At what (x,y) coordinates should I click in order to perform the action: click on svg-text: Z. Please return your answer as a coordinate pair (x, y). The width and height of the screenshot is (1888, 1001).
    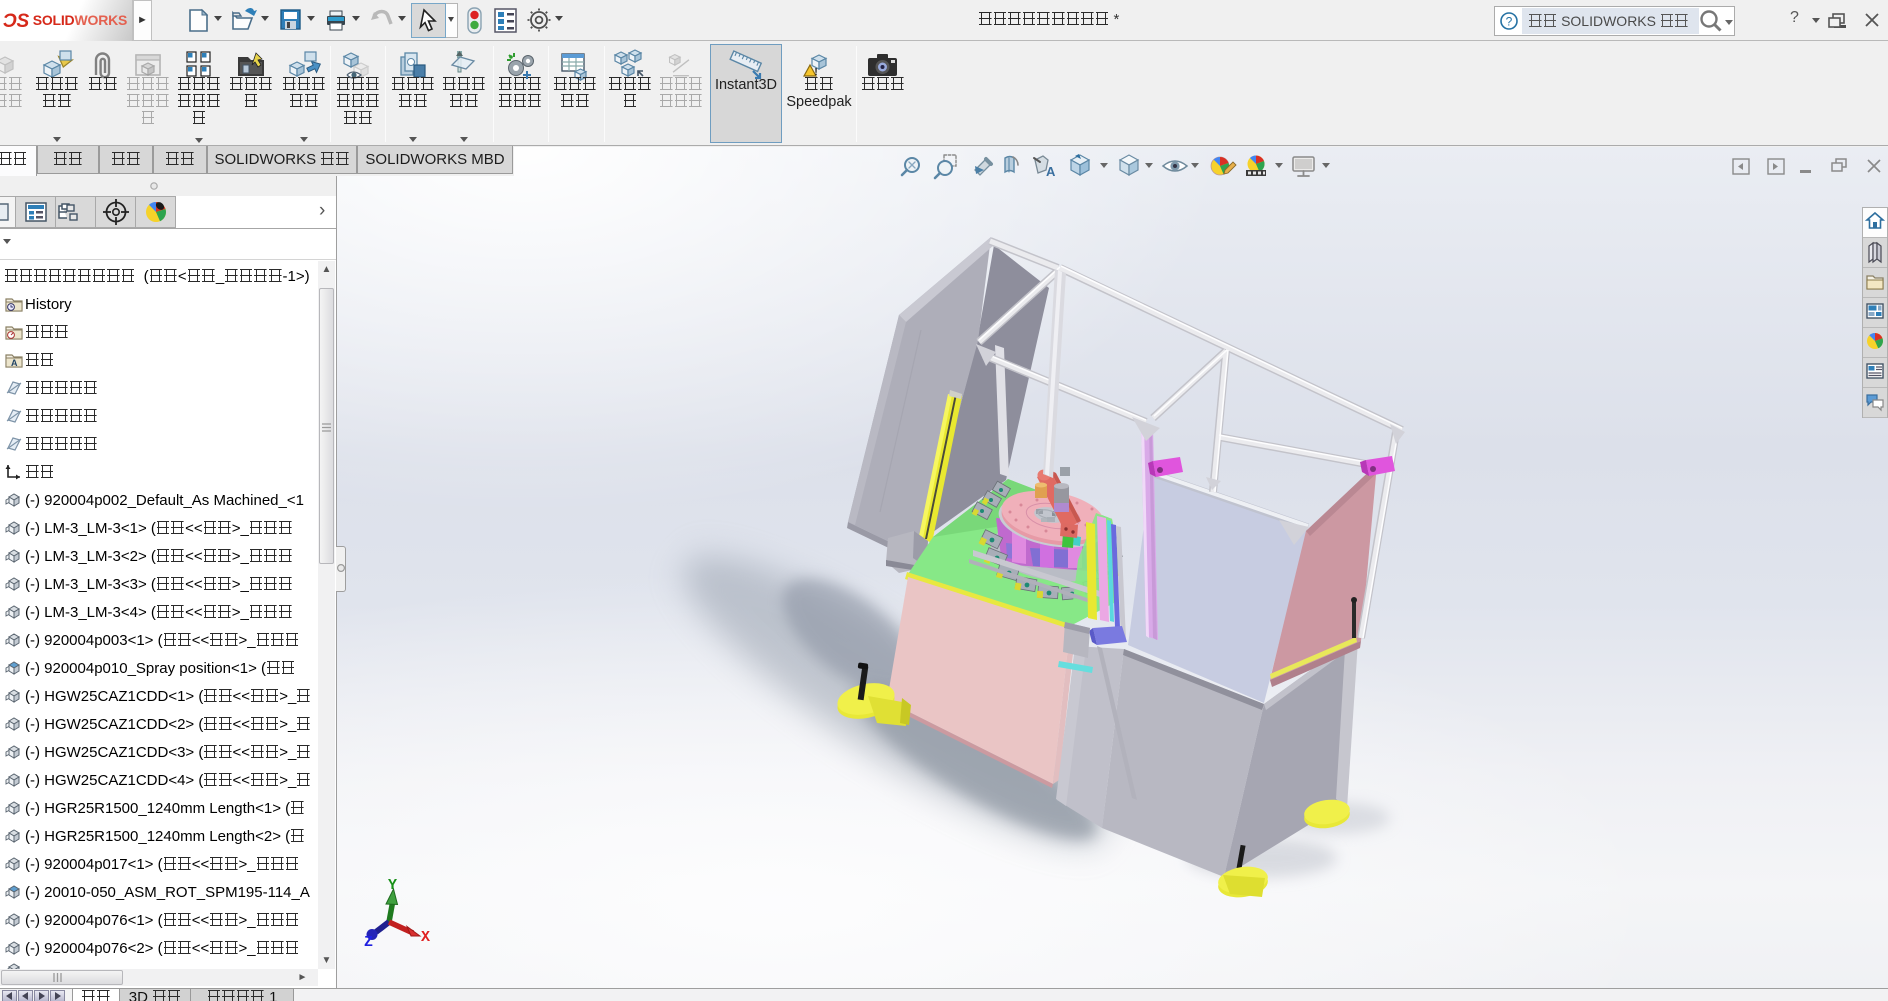
    Looking at the image, I should click on (368, 942).